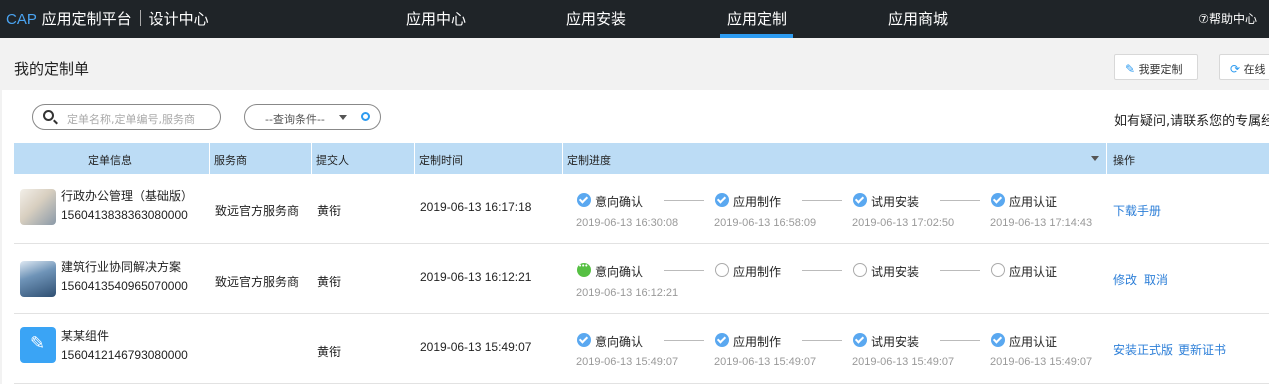 The height and width of the screenshot is (384, 1269). I want to click on custom-request-label: 我要定制, so click(1160, 69).